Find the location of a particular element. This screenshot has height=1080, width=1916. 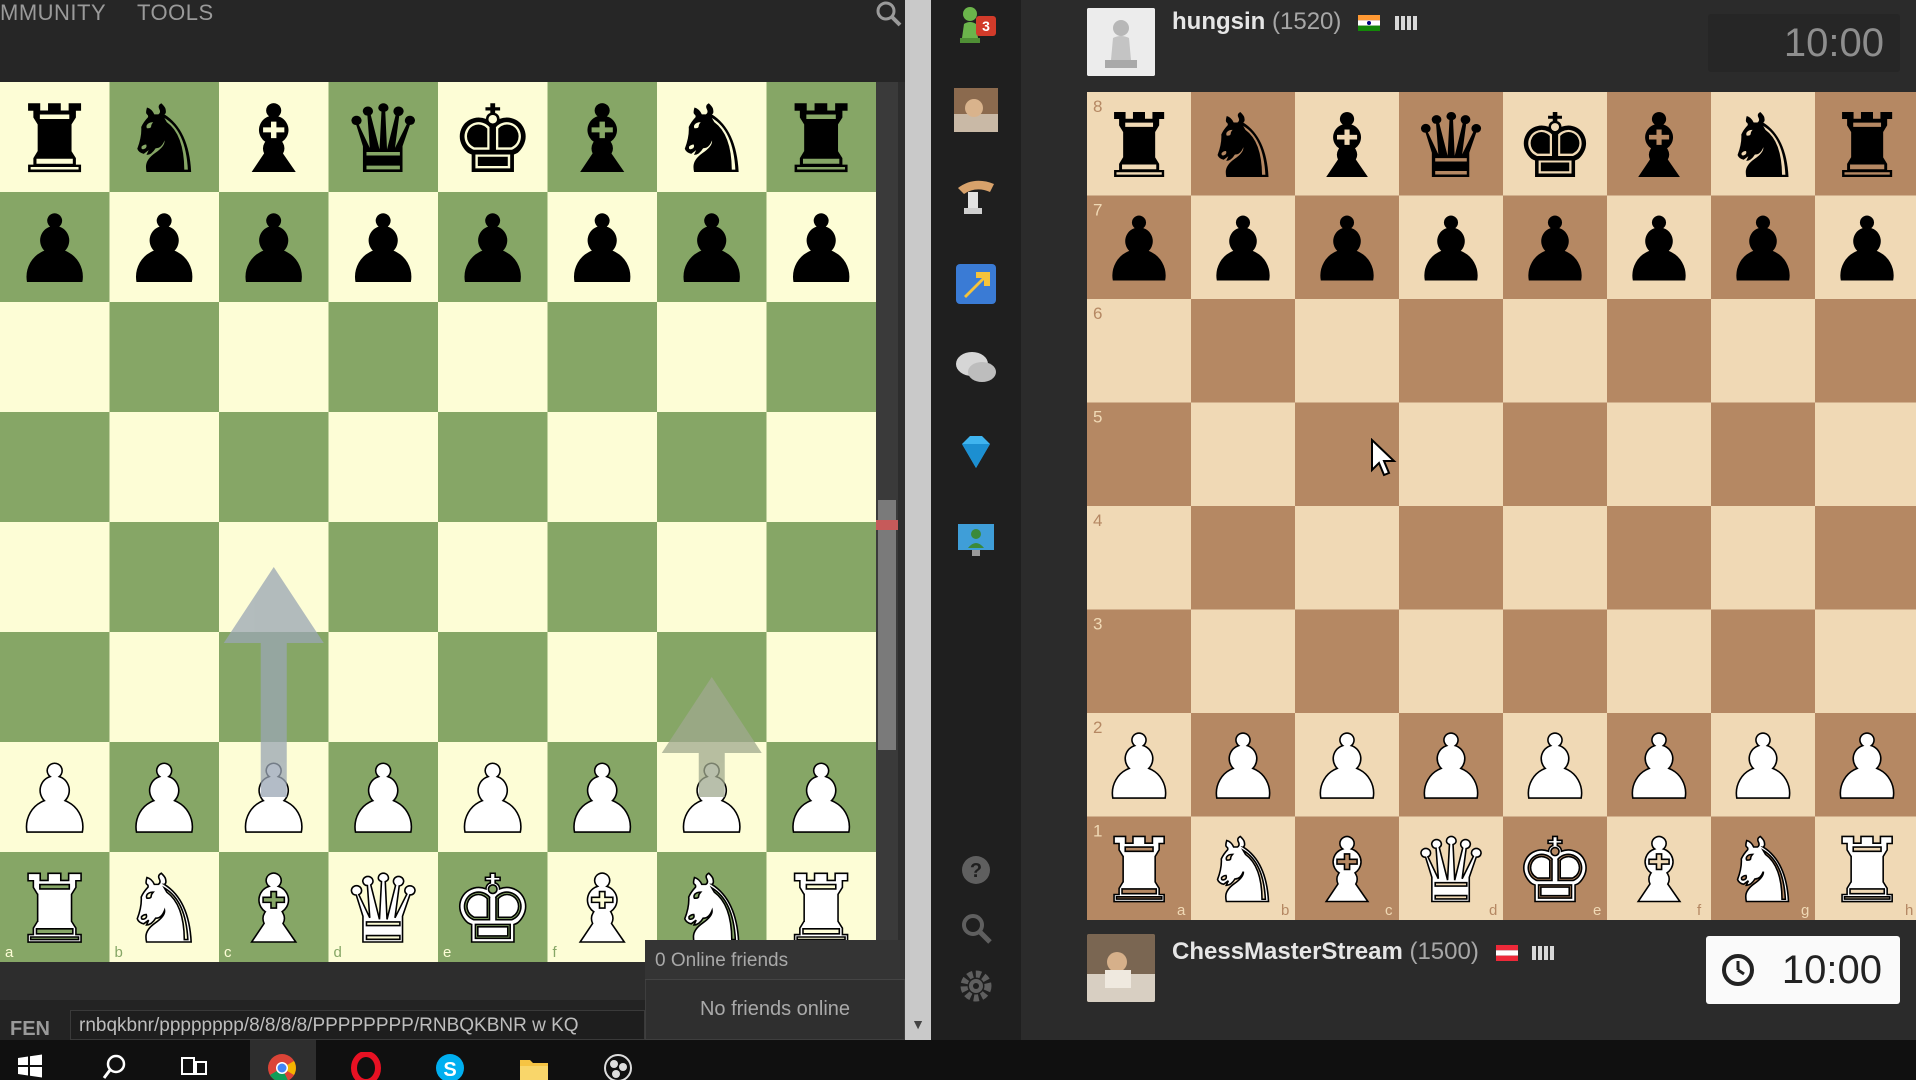

board-square-b3 is located at coordinates (1243, 661).